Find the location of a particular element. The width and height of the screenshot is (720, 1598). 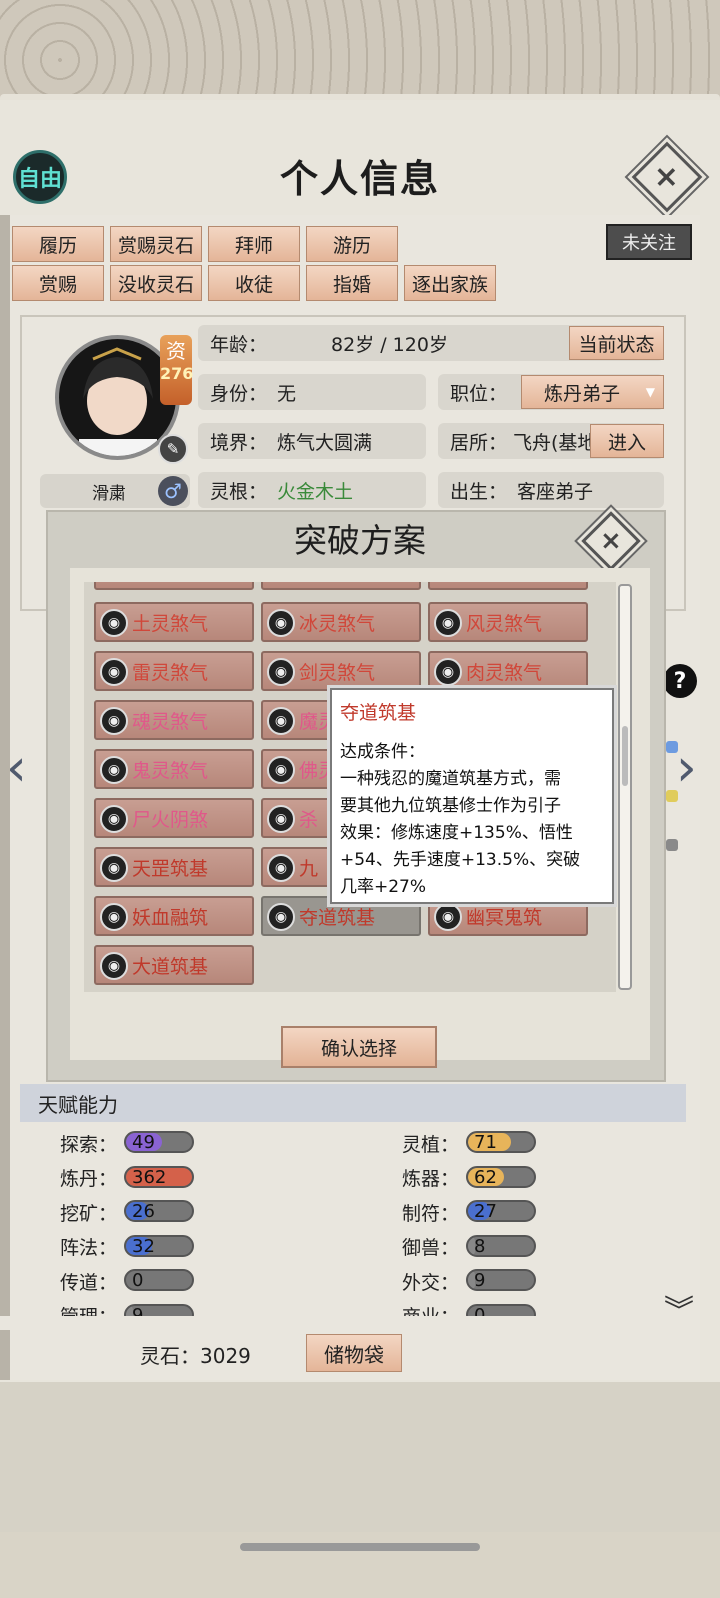

talent-label: 炼器： is located at coordinates (431, 1179).